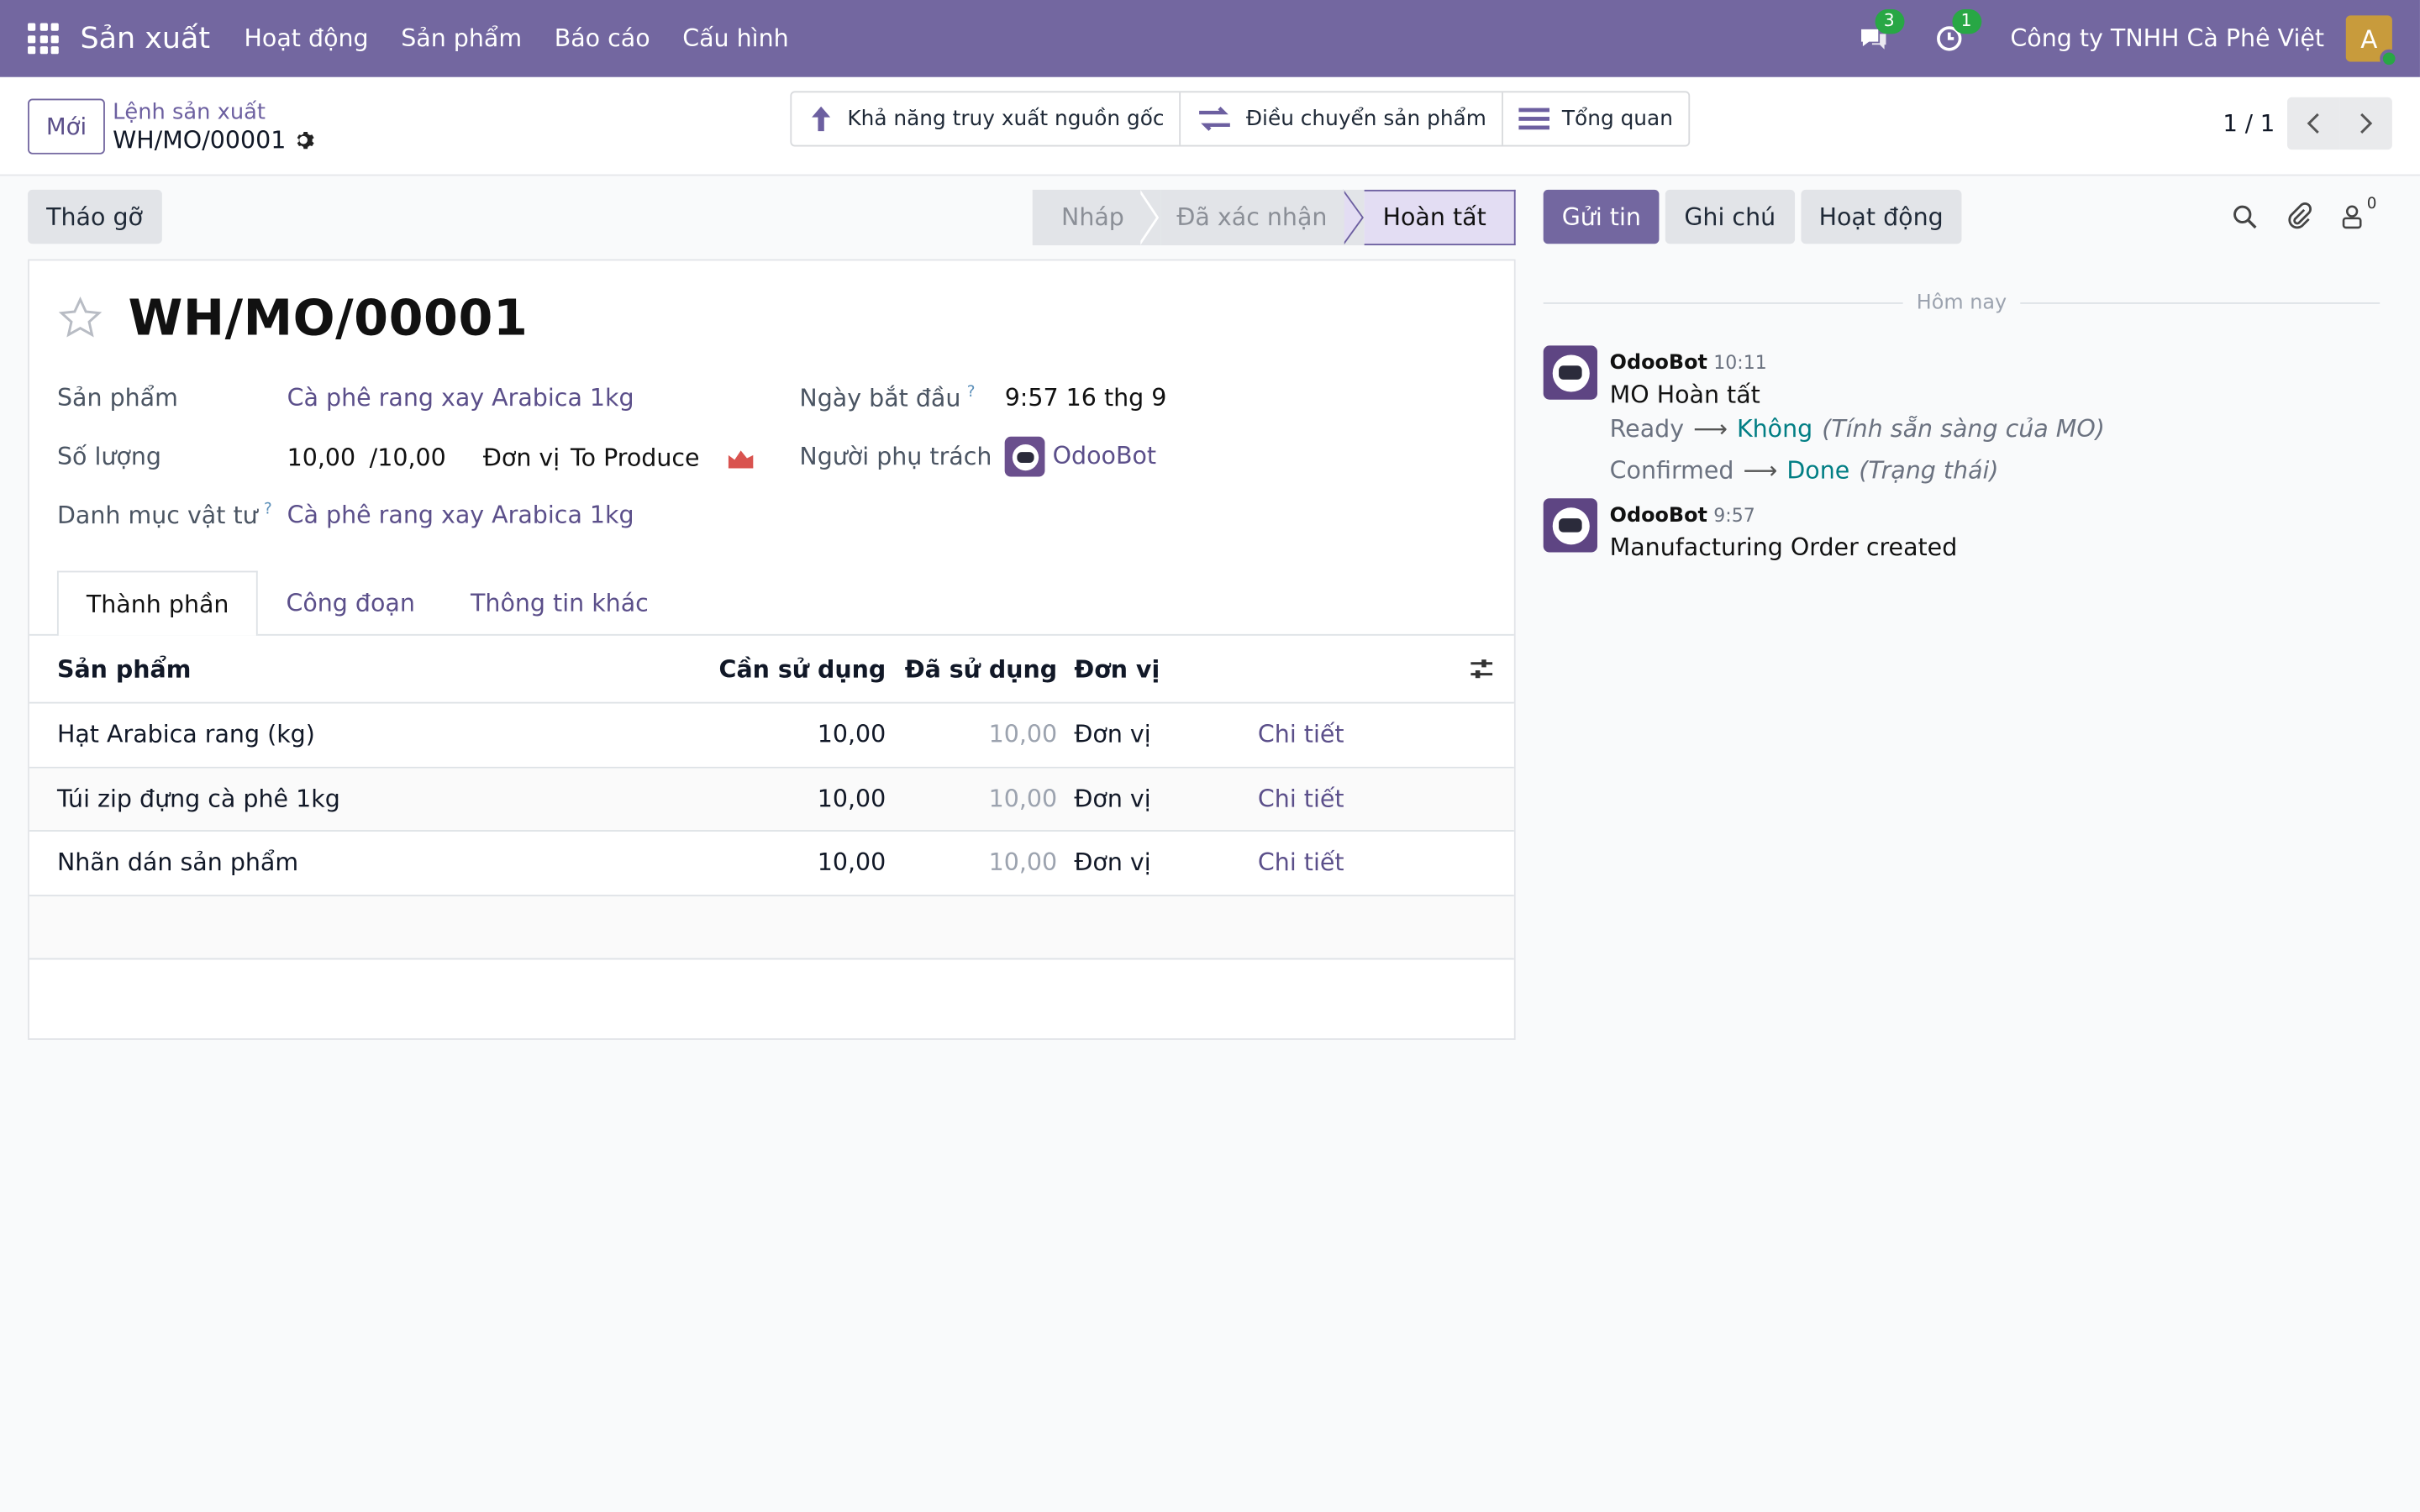 The width and height of the screenshot is (2420, 1512). Describe the element at coordinates (2371, 204) in the screenshot. I see `followers-count: 0` at that location.